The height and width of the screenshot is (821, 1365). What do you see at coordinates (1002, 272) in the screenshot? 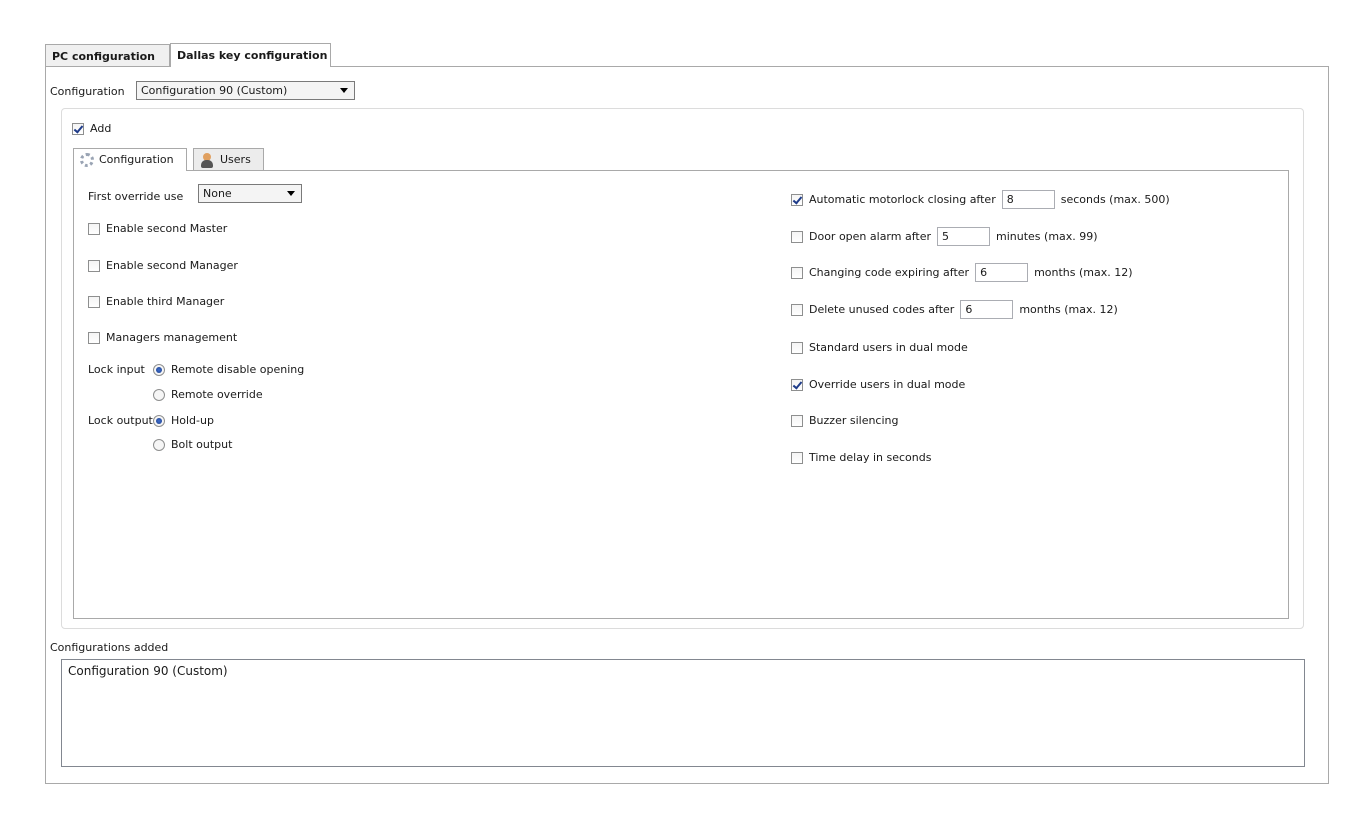
I see `code-expiring-months-input: 6` at bounding box center [1002, 272].